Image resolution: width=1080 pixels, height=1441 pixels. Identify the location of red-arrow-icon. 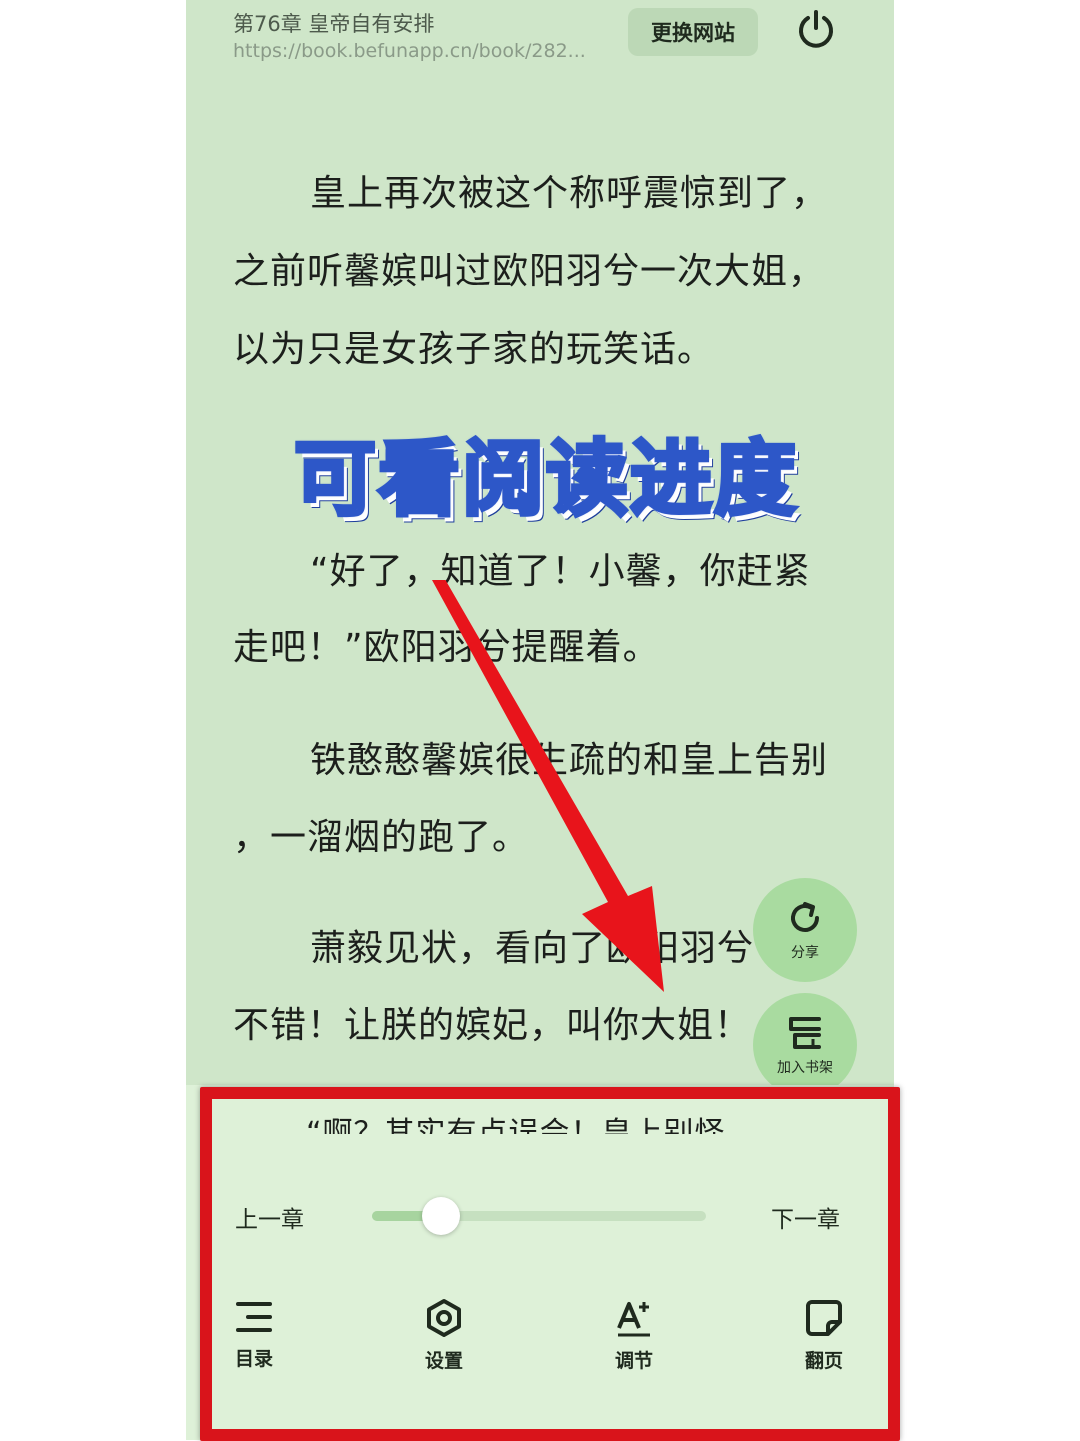
(548, 786).